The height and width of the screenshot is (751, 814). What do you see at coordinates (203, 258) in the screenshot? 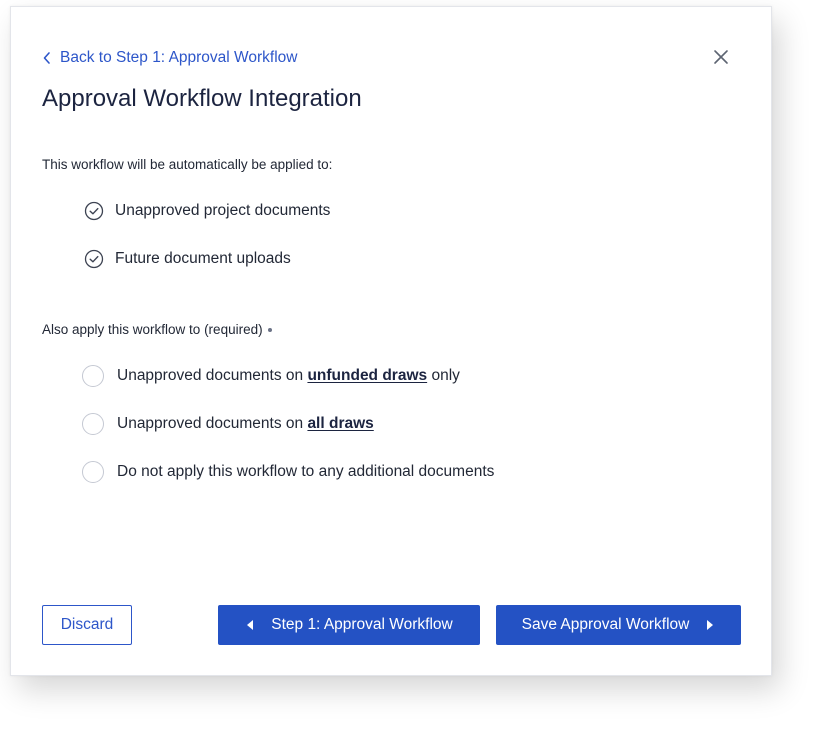
I see `applied-item-label: Future document uploads` at bounding box center [203, 258].